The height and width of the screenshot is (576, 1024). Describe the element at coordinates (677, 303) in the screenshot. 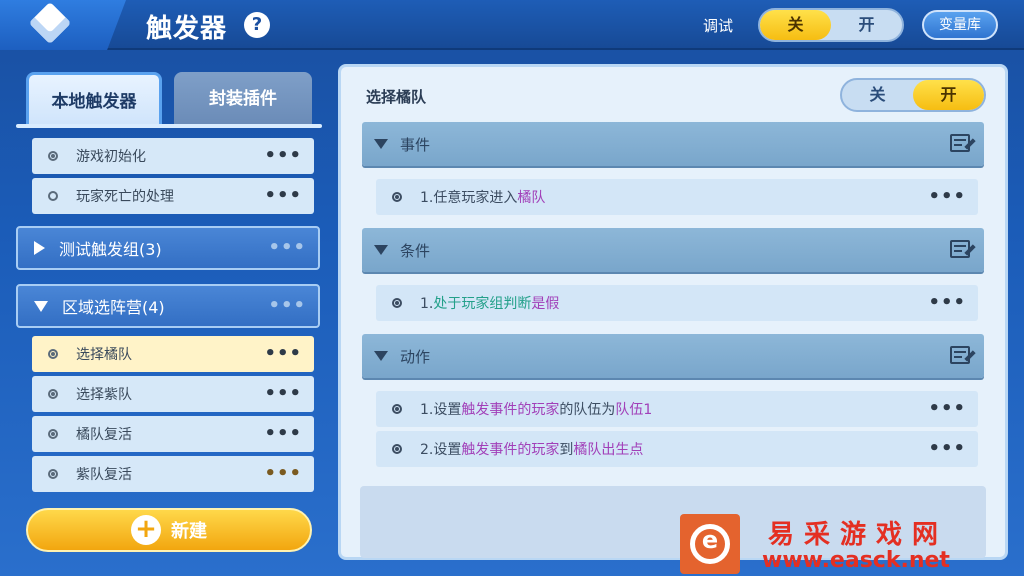

I see `condition-row-1: 1.处于玩家组判断是假 •••` at that location.